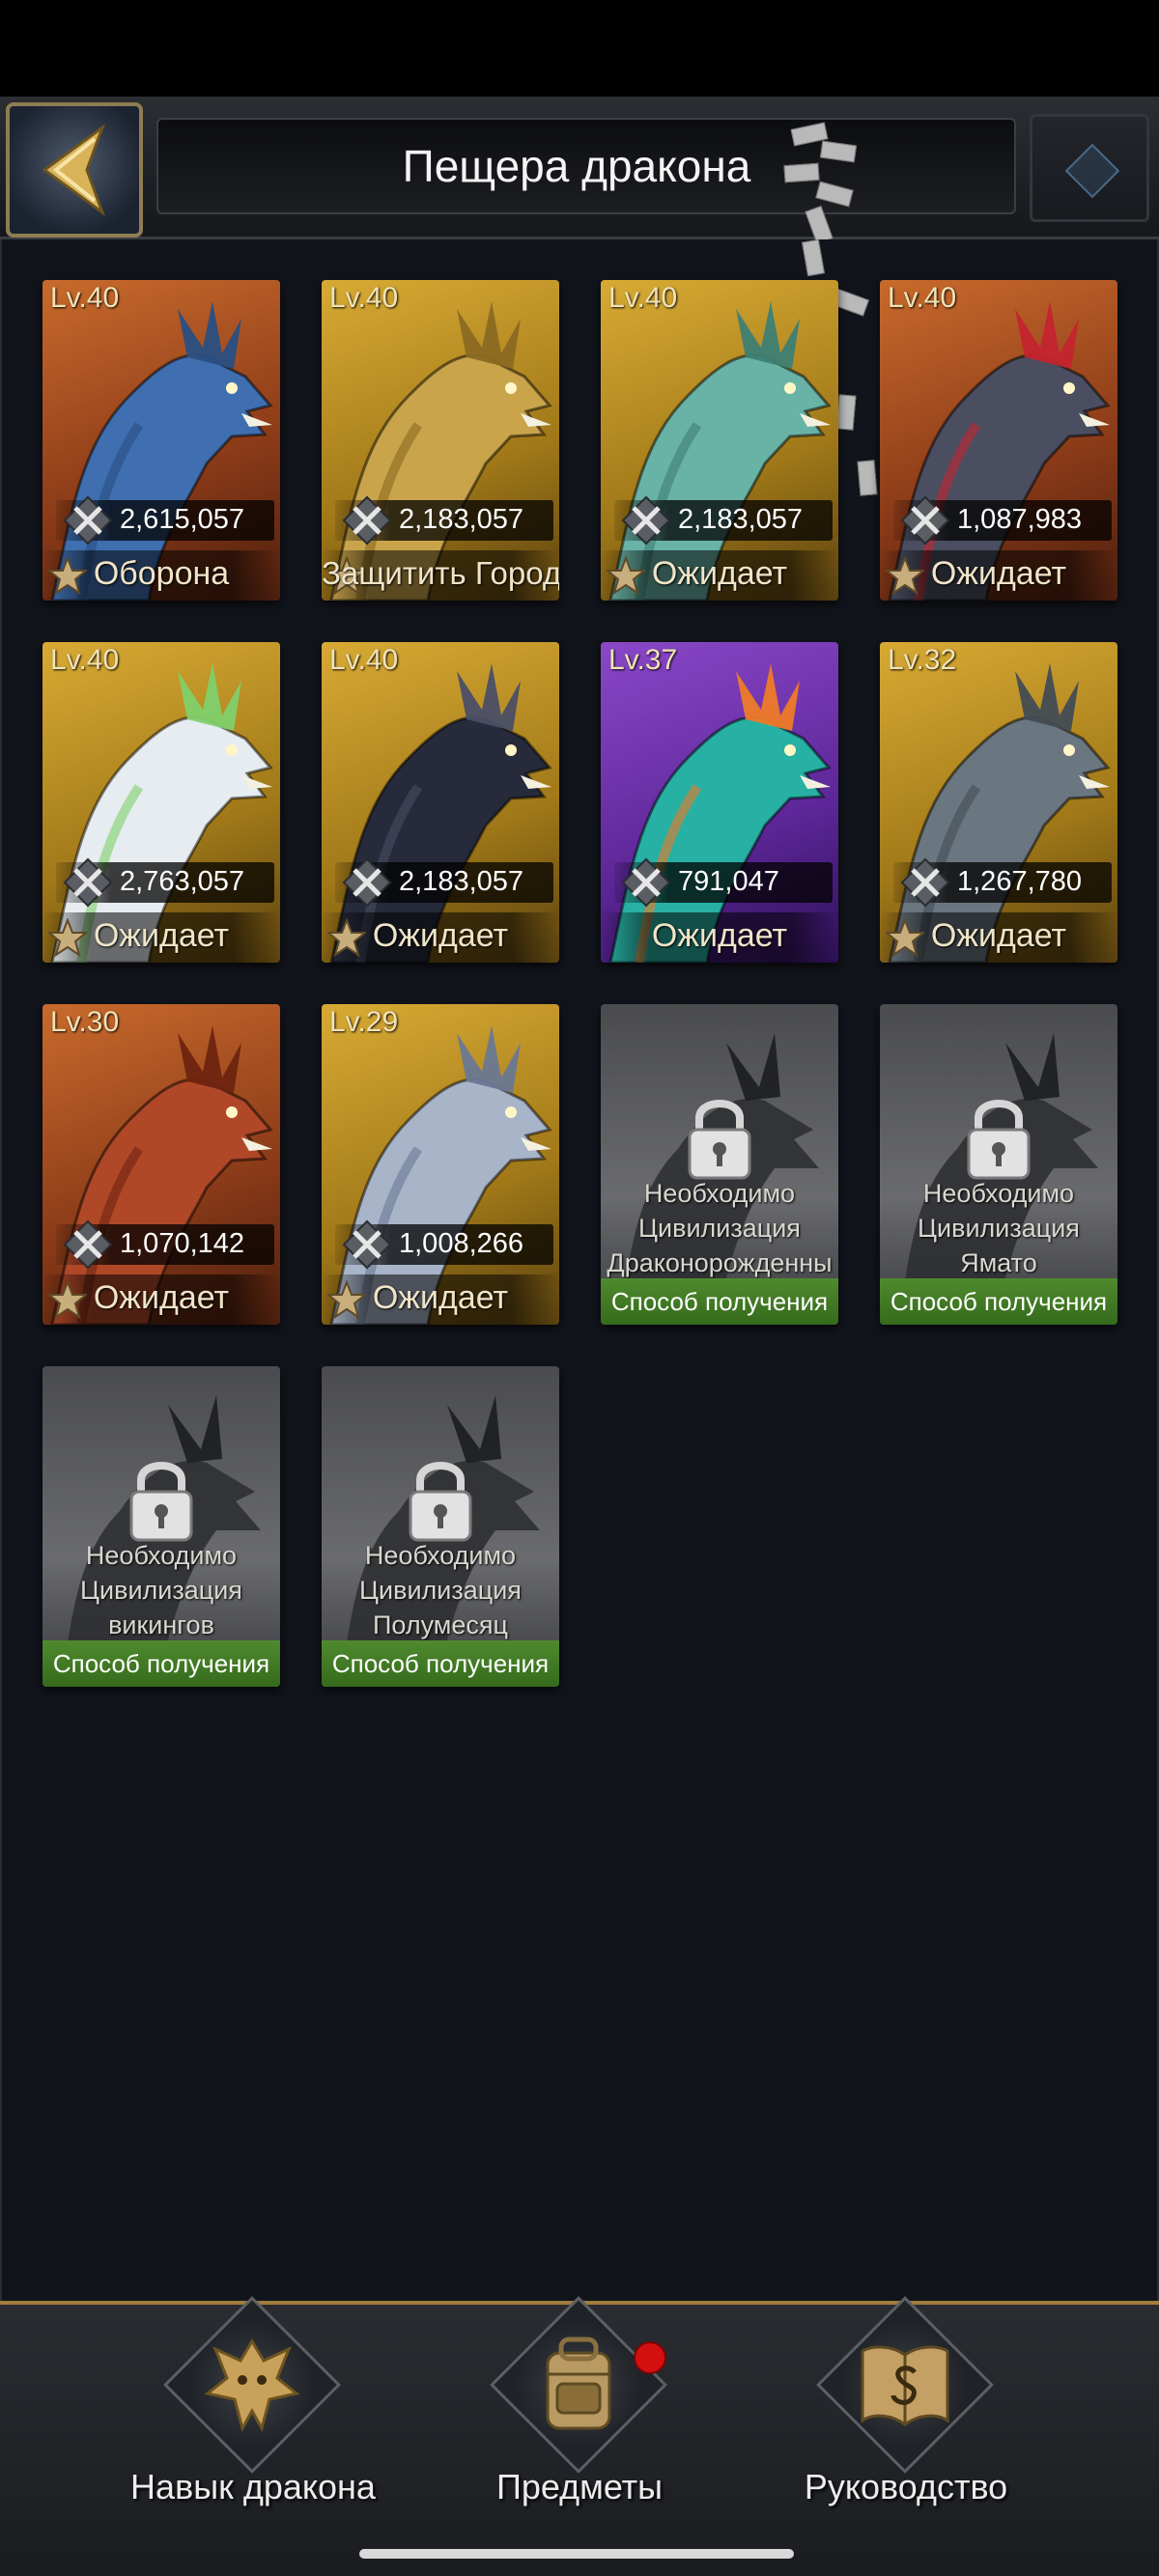 The width and height of the screenshot is (1159, 2576). Describe the element at coordinates (1020, 519) in the screenshot. I see `dragon-power: 1,087,983` at that location.